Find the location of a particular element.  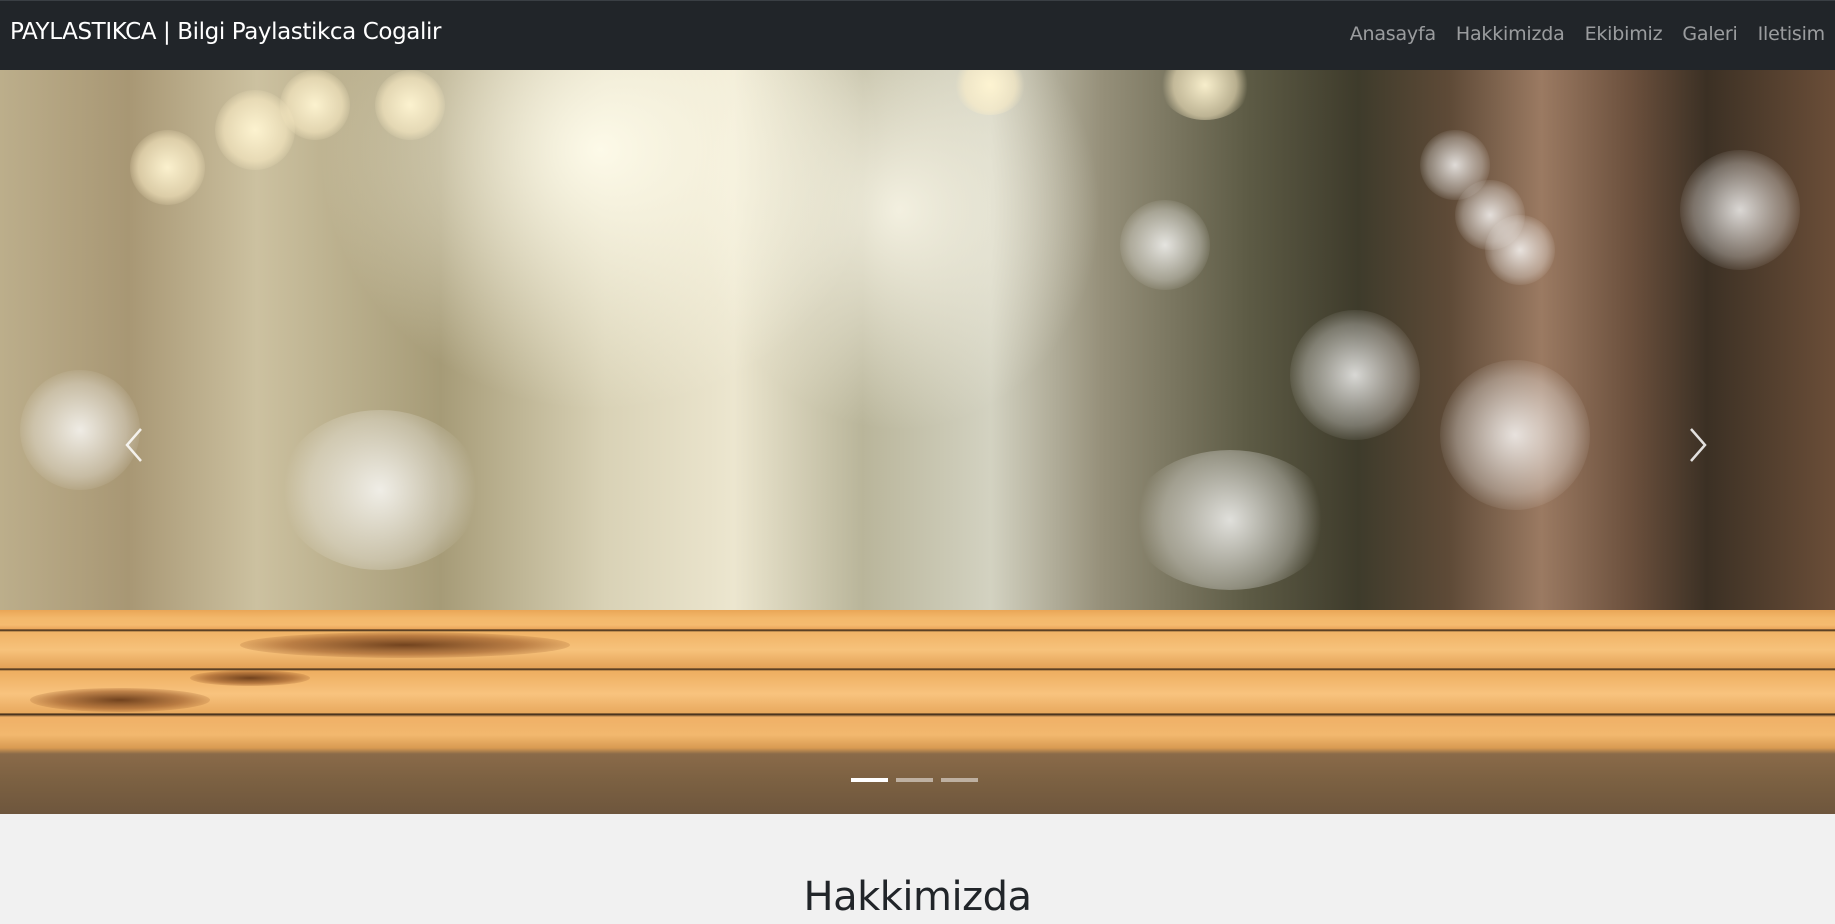

chevron-right-icon is located at coordinates (1698, 445).